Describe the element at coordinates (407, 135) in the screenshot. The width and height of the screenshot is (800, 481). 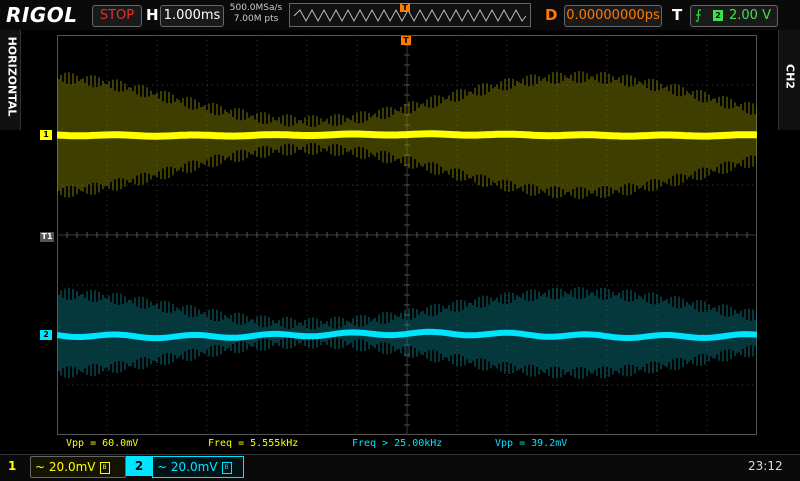
I see `ch1-waveform-trace` at that location.